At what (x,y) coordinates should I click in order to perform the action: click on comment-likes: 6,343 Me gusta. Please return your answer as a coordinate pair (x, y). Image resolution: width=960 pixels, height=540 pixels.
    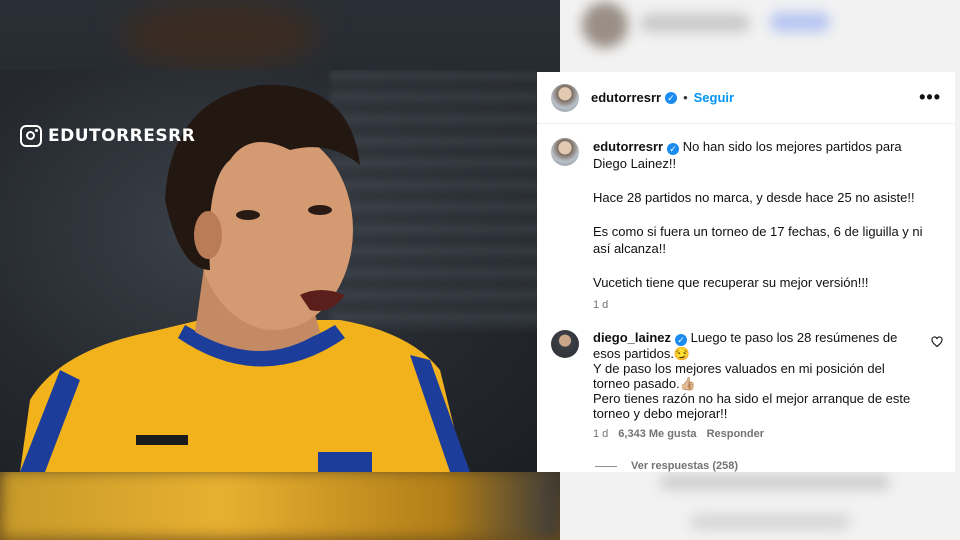
    Looking at the image, I should click on (657, 434).